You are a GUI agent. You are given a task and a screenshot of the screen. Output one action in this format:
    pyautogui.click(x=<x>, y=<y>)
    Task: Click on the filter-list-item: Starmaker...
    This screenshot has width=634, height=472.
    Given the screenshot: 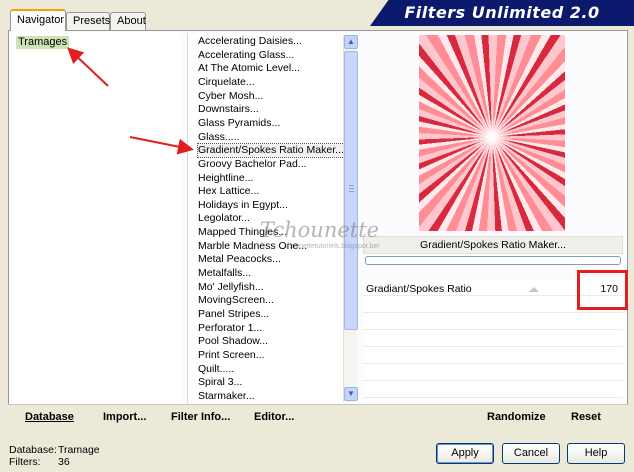 What is the action you would take?
    pyautogui.click(x=226, y=396)
    